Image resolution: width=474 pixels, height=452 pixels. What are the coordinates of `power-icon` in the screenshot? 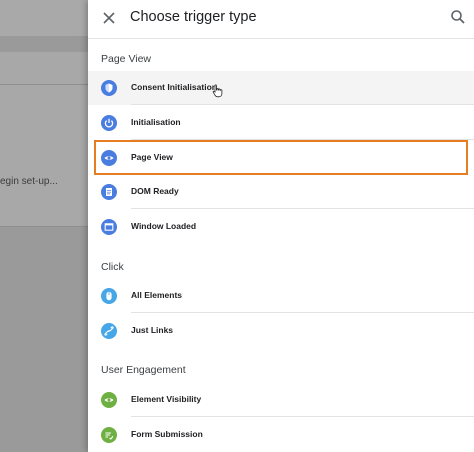 It's located at (109, 123).